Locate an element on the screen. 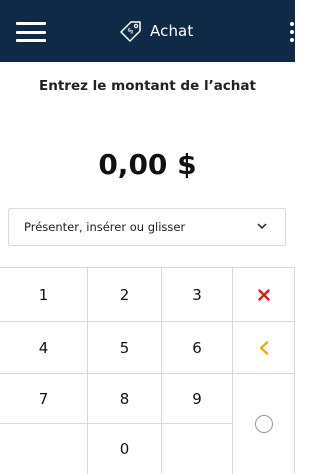 The image size is (320, 474). key-label: 3 is located at coordinates (197, 294).